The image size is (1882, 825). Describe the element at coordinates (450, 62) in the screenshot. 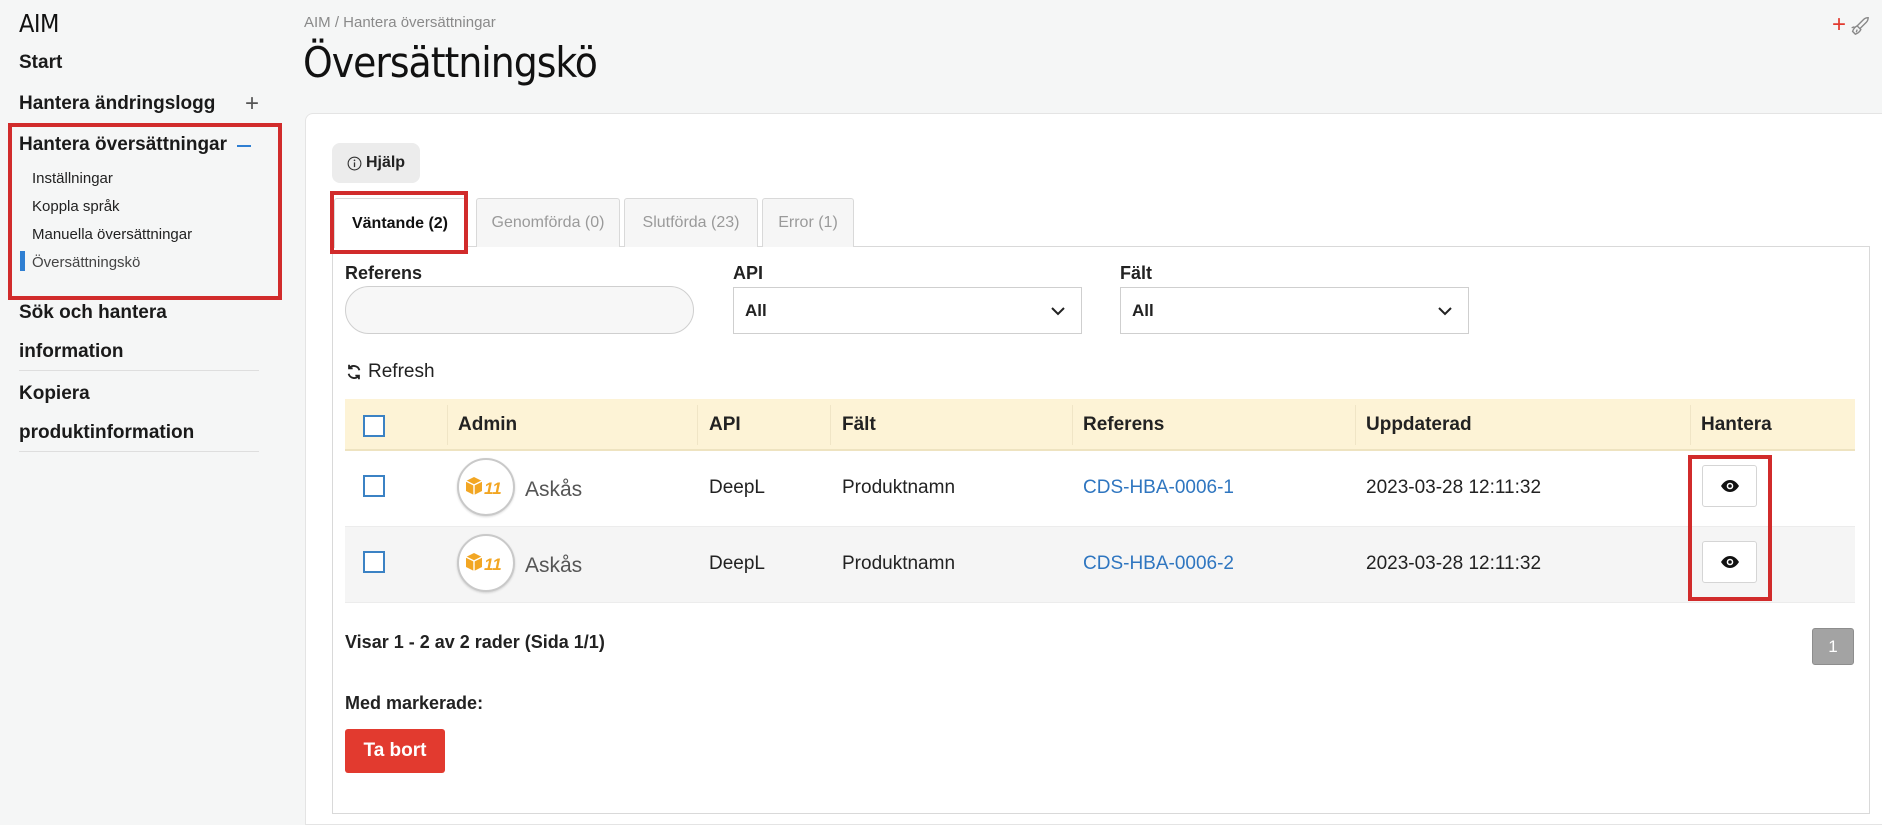

I see `page-title: Översättningskö` at that location.